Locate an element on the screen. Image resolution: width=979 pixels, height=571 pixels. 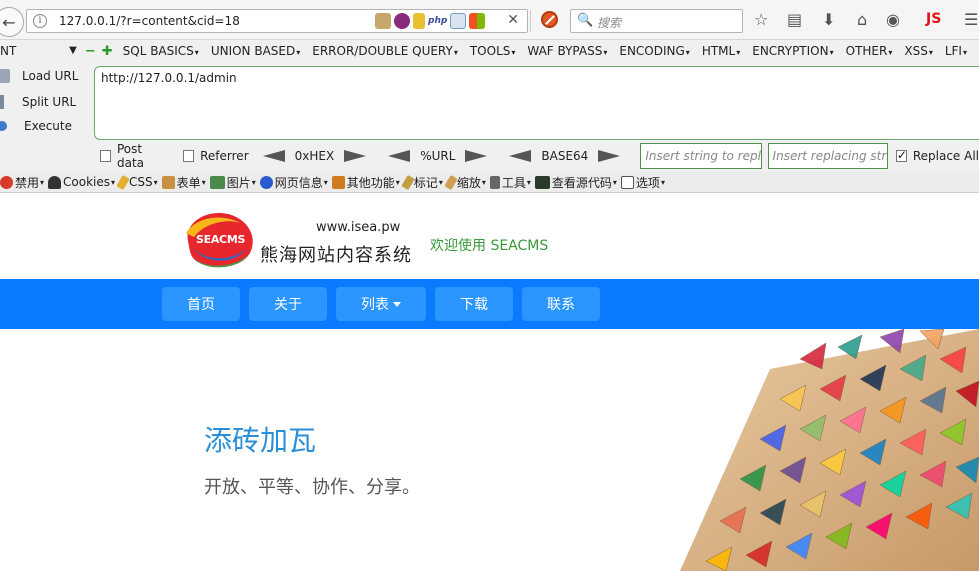
split-url-button: Split URL is located at coordinates (38, 102).